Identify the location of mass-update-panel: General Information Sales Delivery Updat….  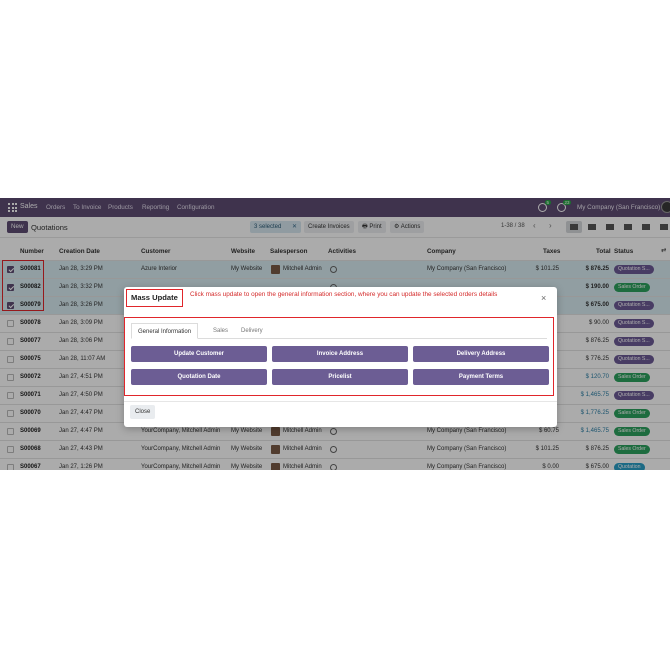
(339, 356).